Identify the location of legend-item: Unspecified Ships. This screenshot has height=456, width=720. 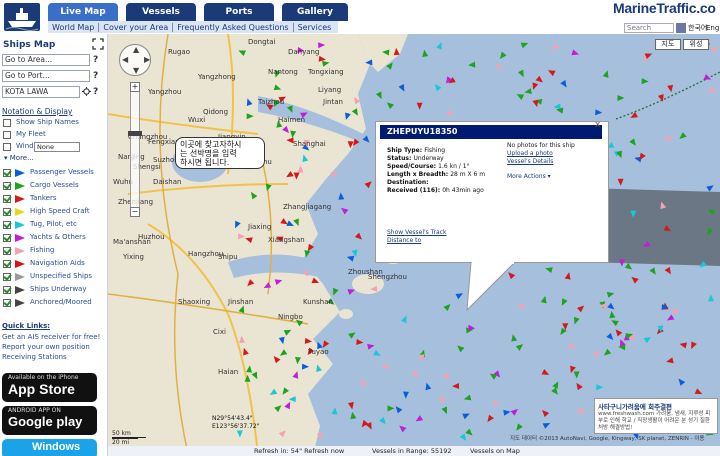
(55, 277).